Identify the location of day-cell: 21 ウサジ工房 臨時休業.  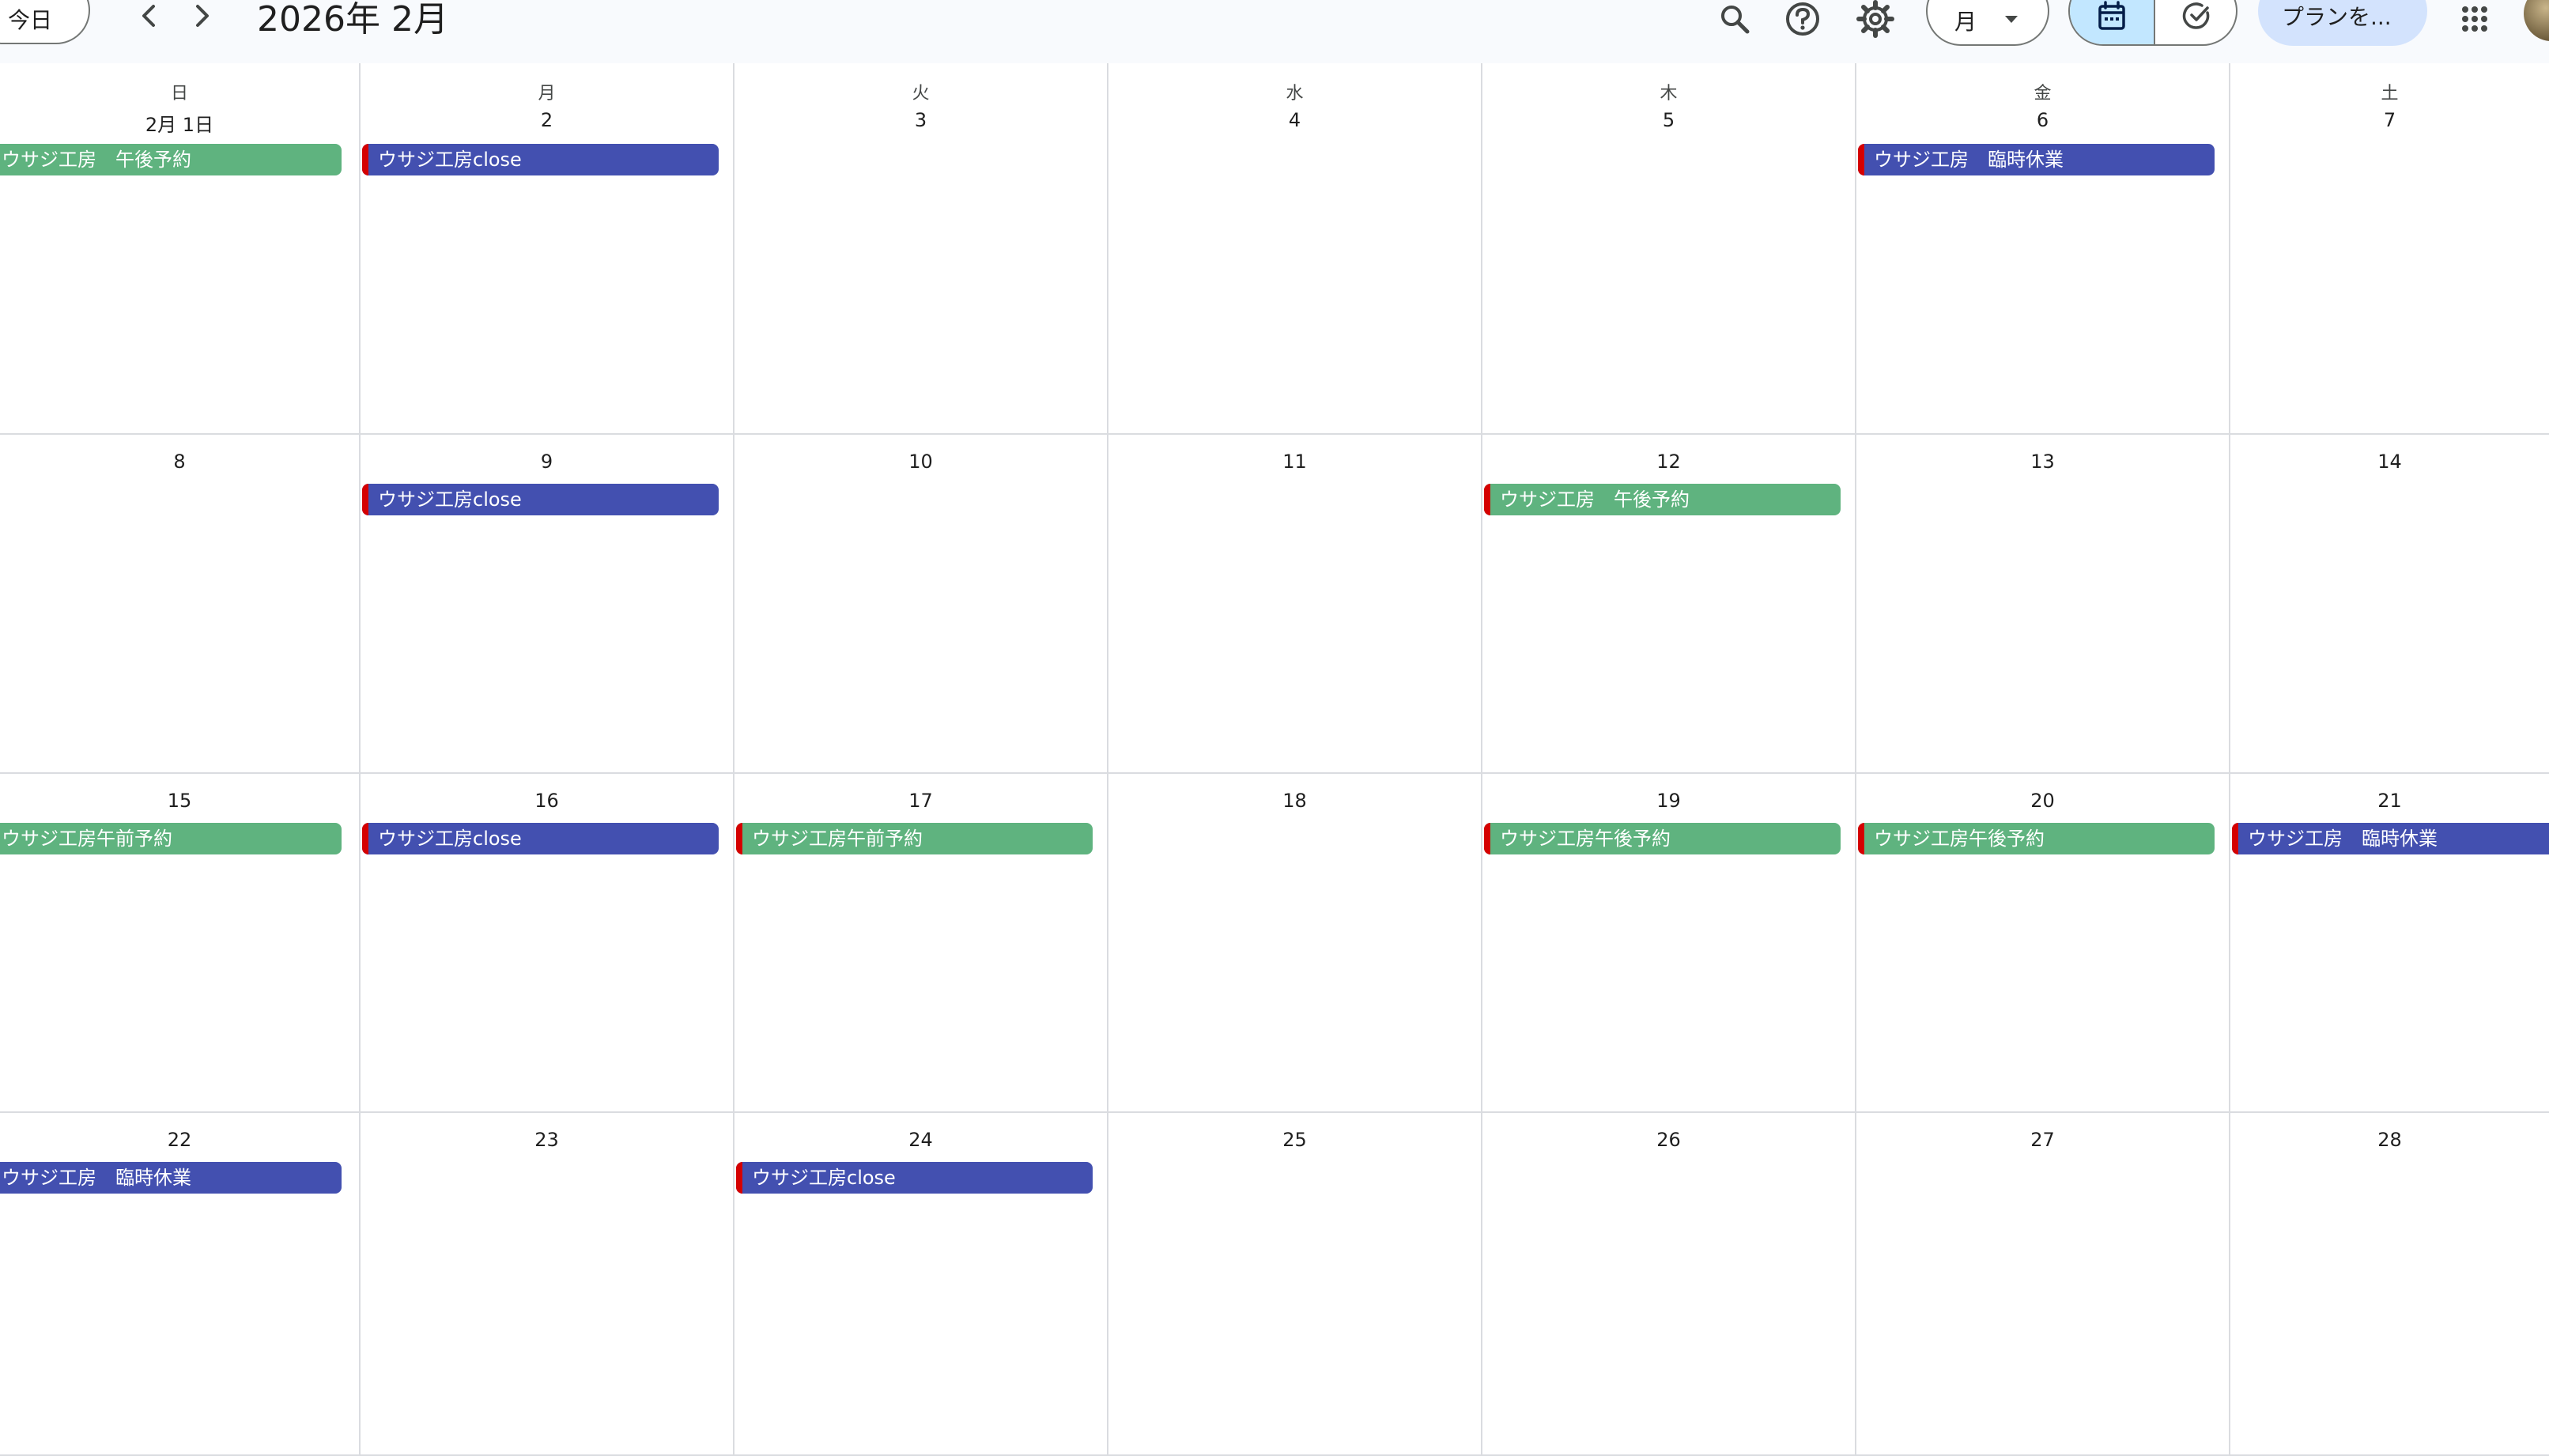
(2389, 943).